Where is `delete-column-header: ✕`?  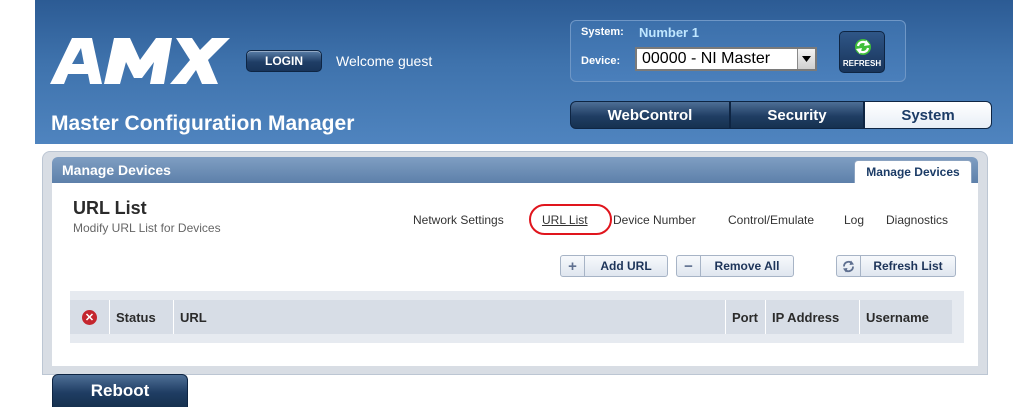 delete-column-header: ✕ is located at coordinates (90, 317).